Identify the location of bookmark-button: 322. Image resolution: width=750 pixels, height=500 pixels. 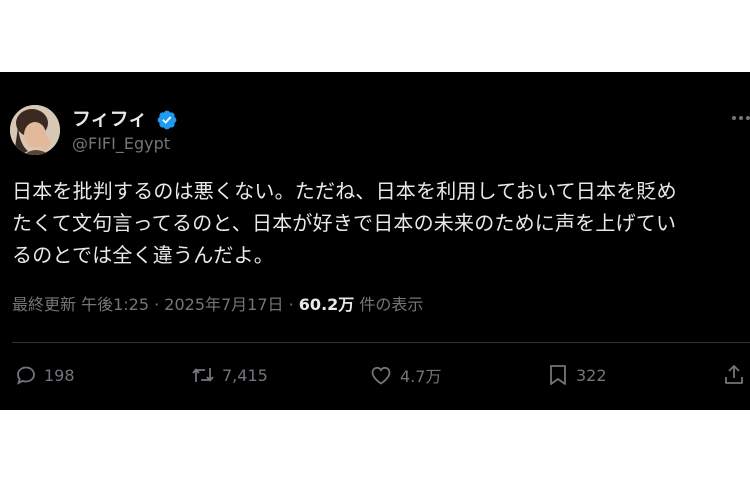
(576, 375).